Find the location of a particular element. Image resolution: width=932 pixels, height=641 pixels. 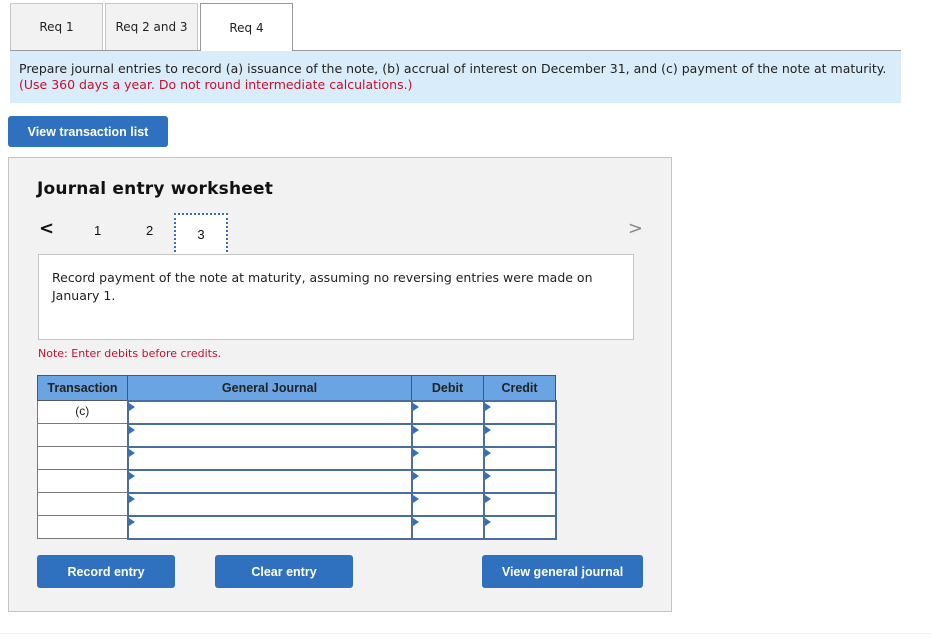

tab-req-1: Req 1 is located at coordinates (56, 26).